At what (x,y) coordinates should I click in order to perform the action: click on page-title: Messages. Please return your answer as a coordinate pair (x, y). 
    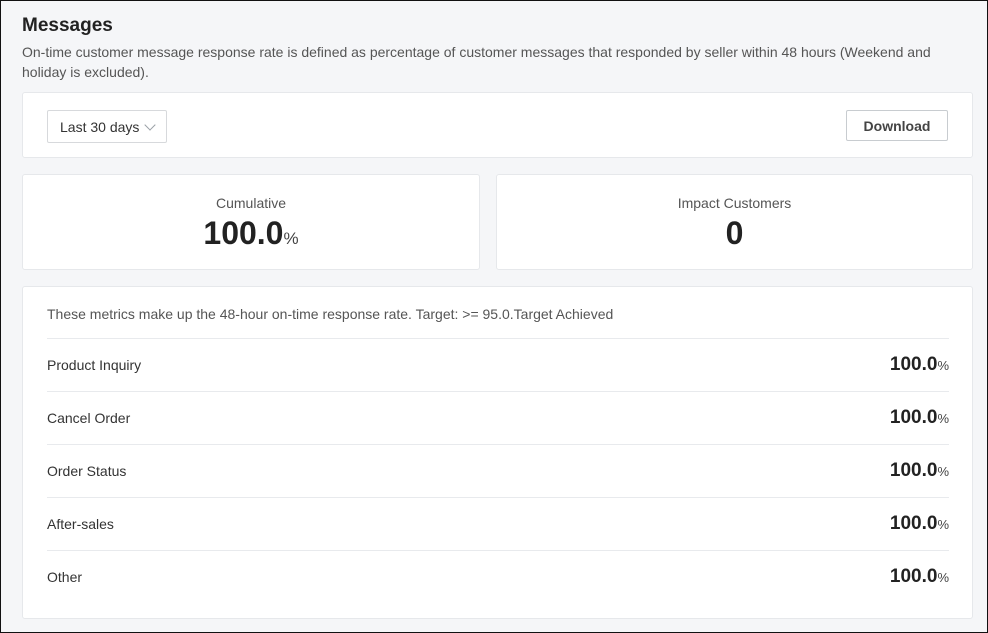
    Looking at the image, I should click on (67, 25).